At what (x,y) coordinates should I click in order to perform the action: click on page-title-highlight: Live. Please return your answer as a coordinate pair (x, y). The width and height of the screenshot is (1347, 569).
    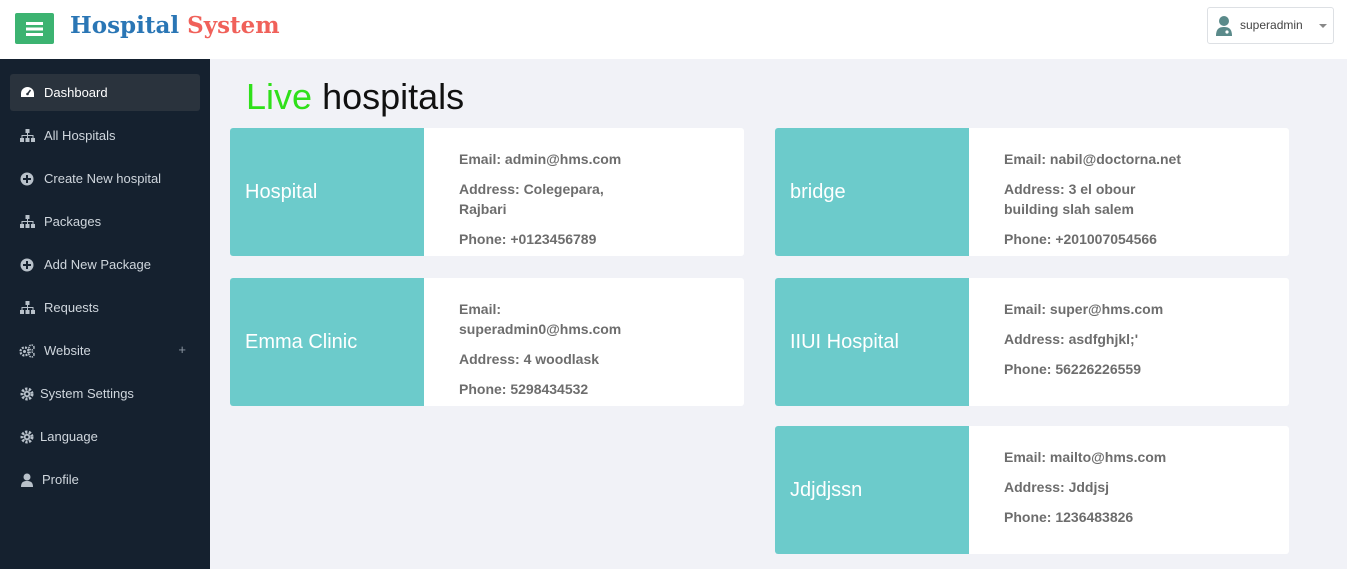
    Looking at the image, I should click on (279, 96).